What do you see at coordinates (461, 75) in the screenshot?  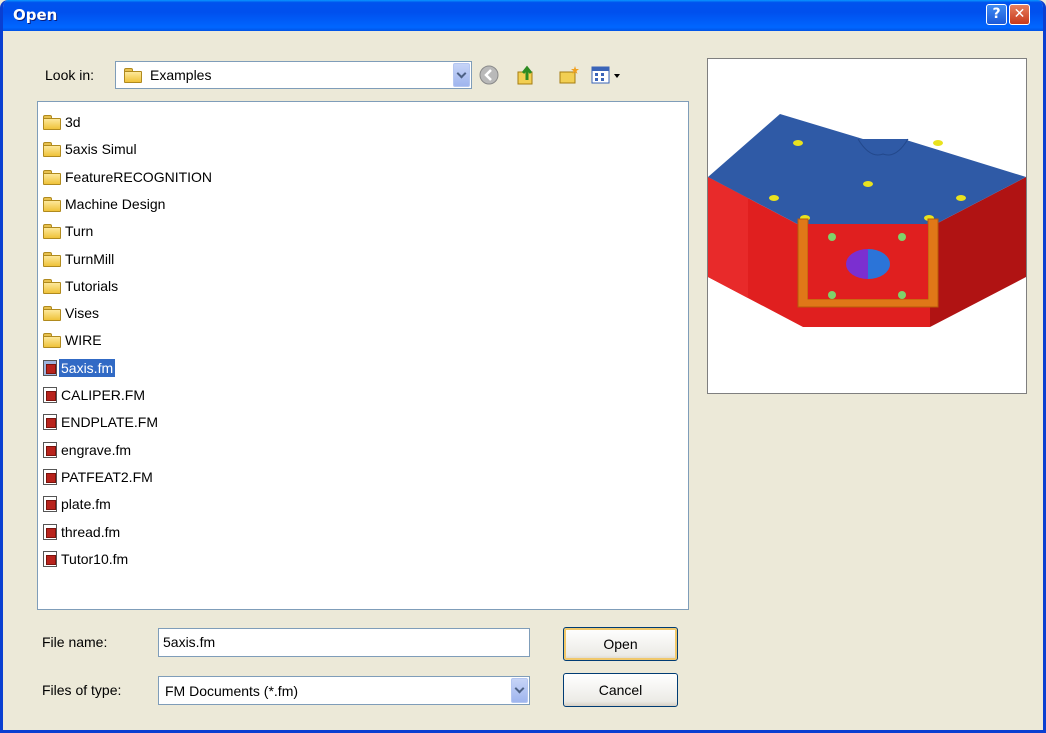 I see `look-in-dropdown-button` at bounding box center [461, 75].